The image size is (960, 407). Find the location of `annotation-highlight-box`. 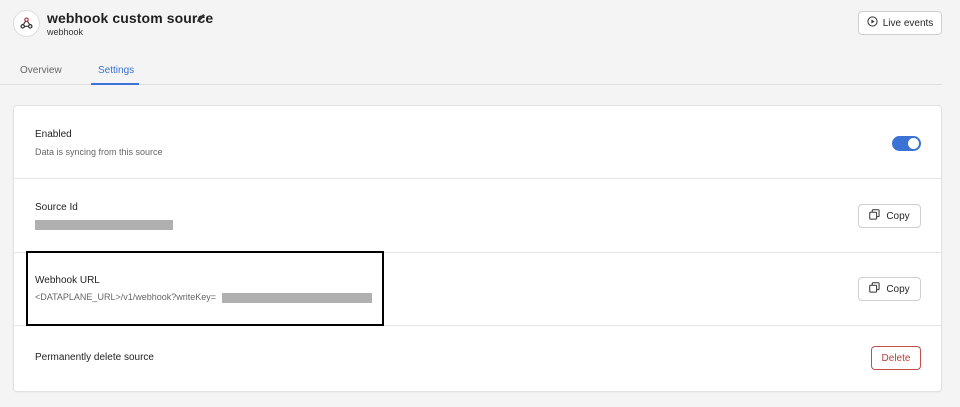

annotation-highlight-box is located at coordinates (205, 288).